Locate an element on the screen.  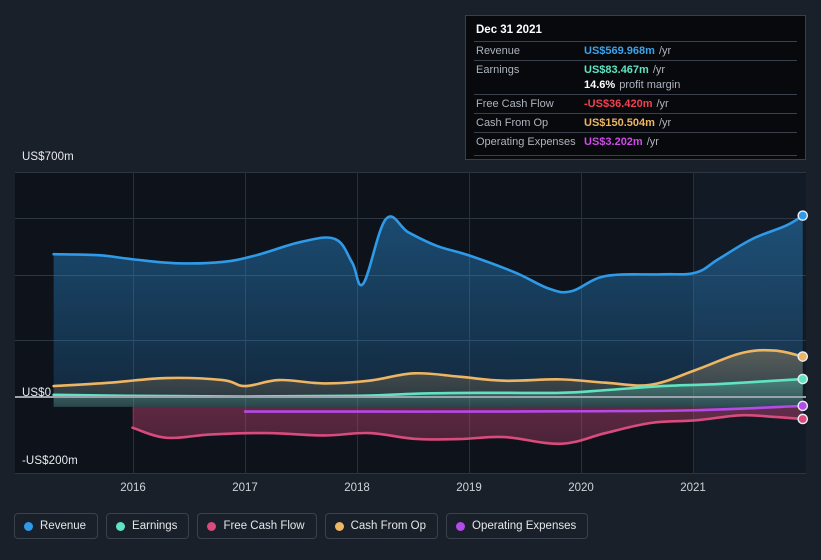
tooltip-bottom-divider is located at coordinates (635, 156).